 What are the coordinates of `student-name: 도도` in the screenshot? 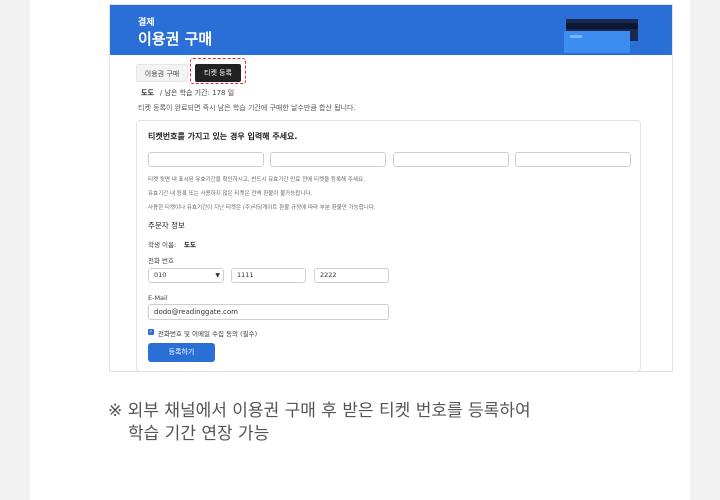 It's located at (190, 245).